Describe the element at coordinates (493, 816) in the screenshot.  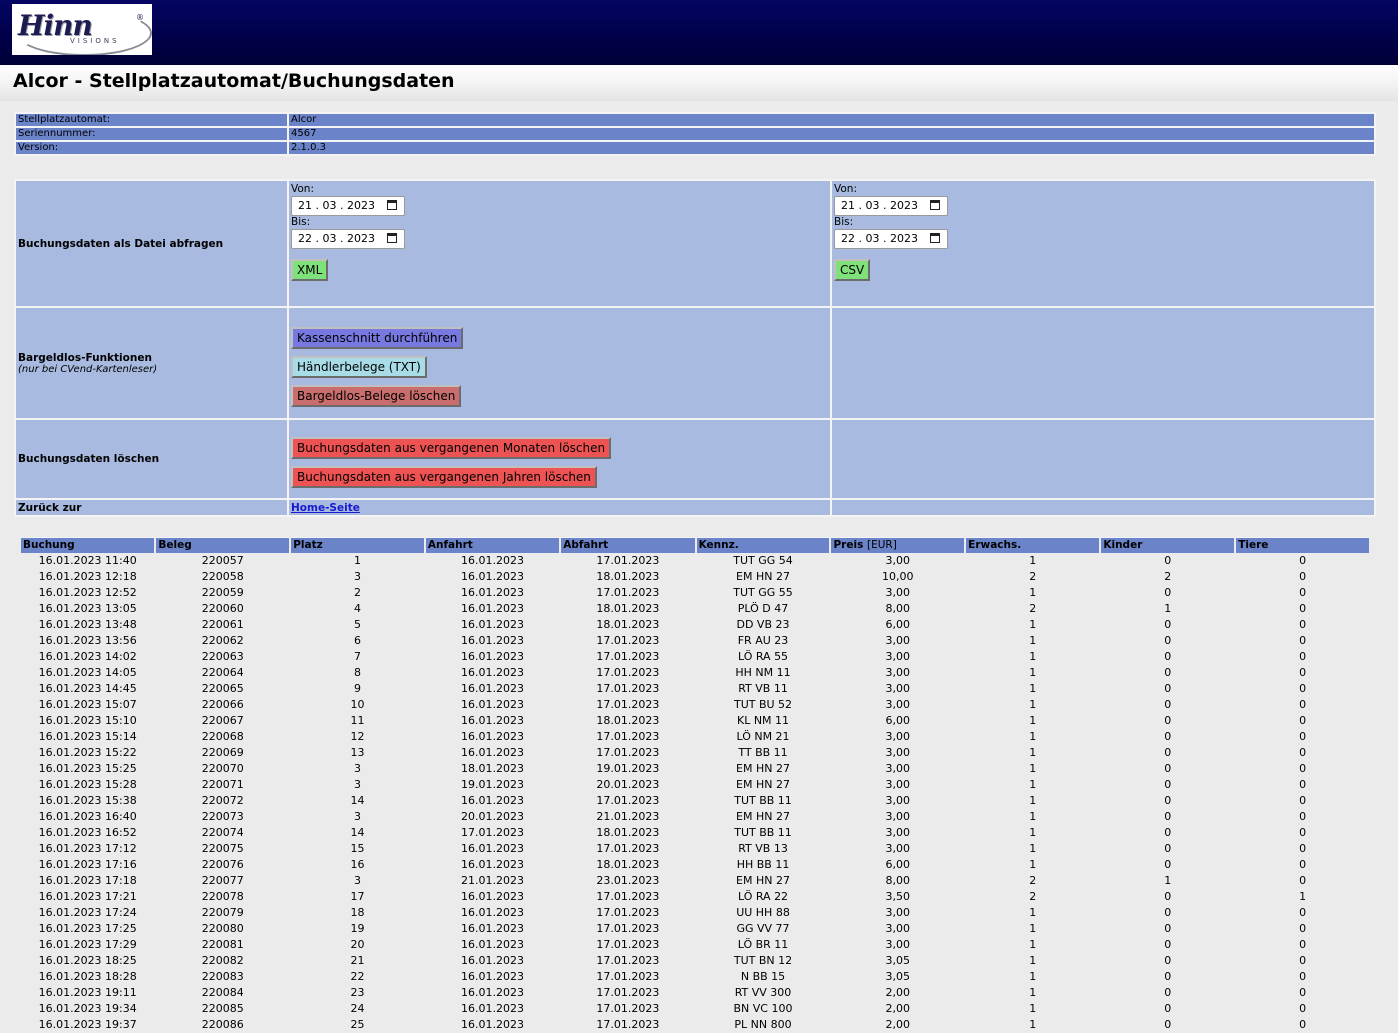
I see `cell-anfahrt: 20.01.2023` at that location.